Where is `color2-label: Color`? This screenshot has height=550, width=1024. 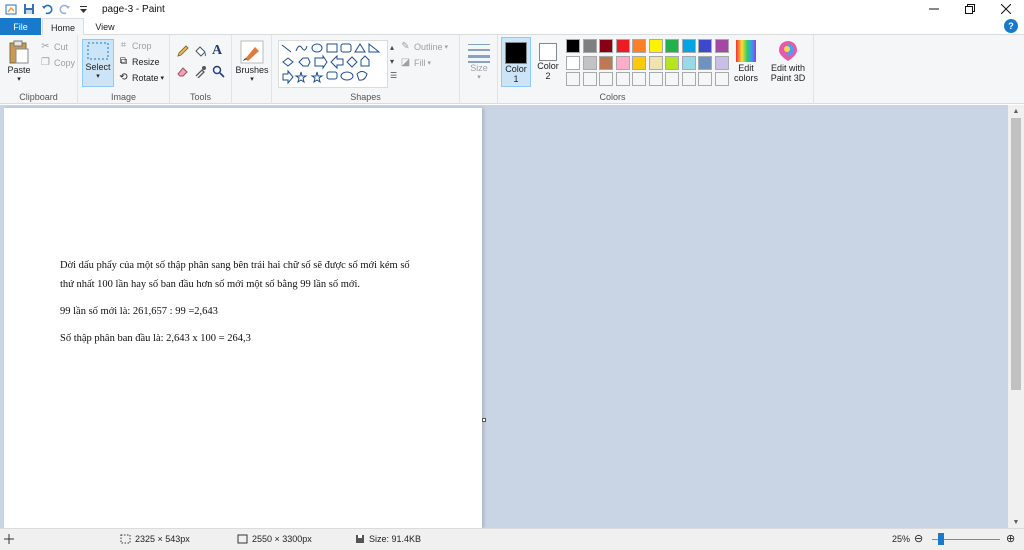 color2-label: Color is located at coordinates (548, 66).